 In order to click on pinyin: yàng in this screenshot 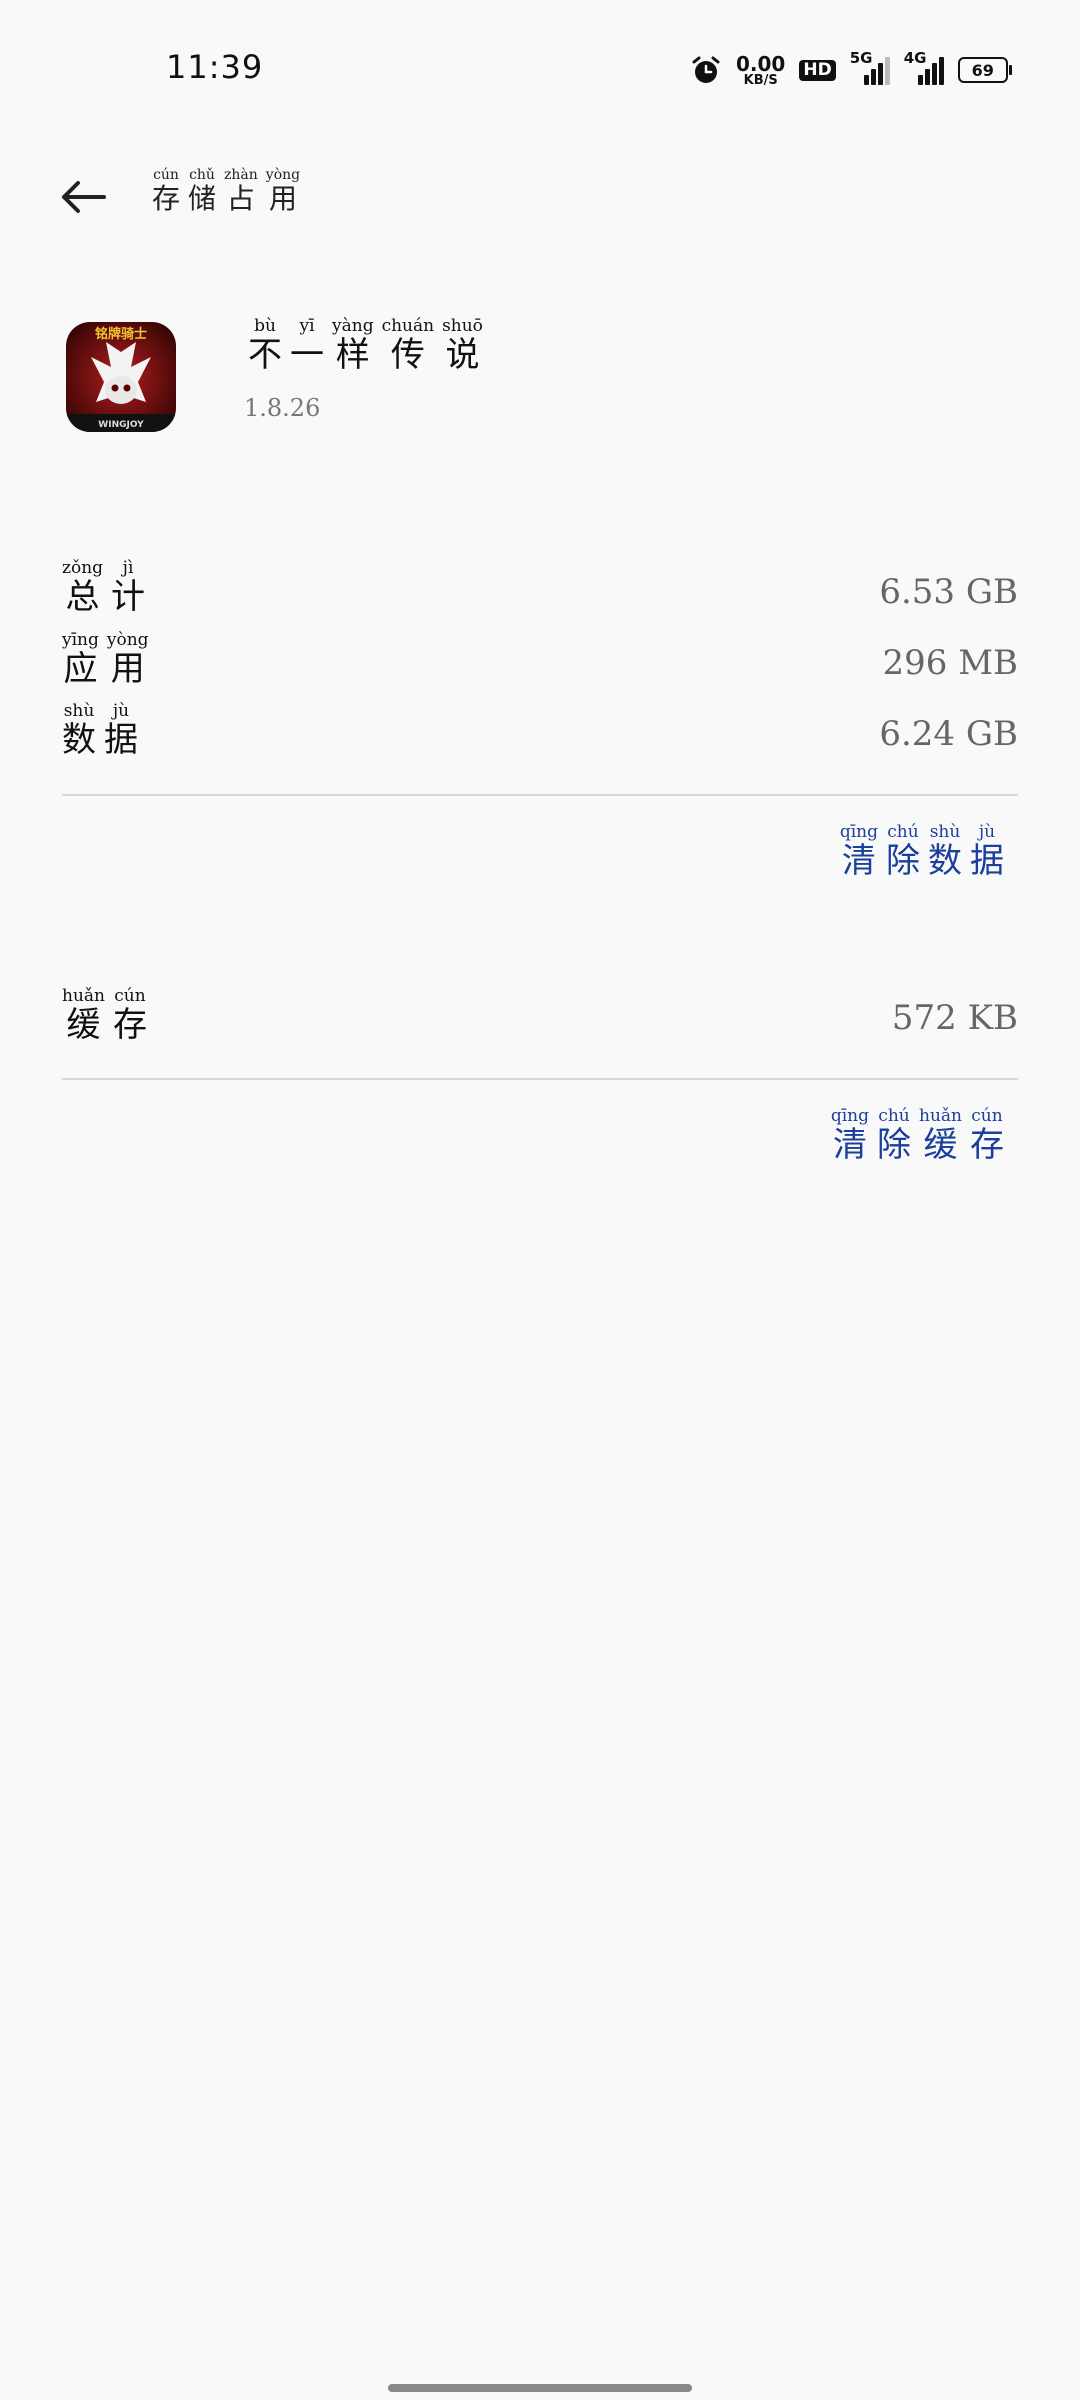, I will do `click(353, 326)`.